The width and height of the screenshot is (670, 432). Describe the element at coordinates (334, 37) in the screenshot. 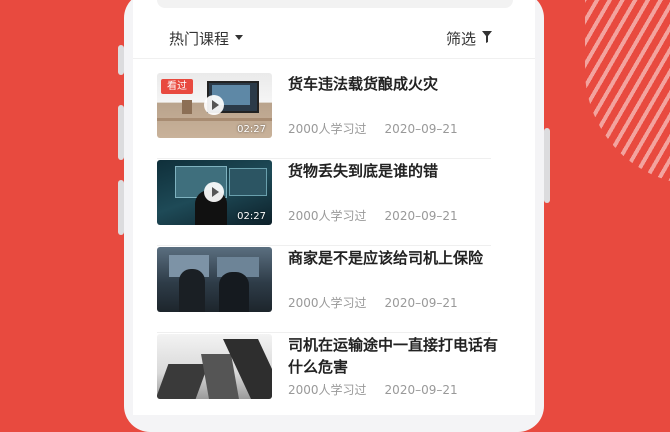

I see `filter-bar: 热门课程 筛选` at that location.